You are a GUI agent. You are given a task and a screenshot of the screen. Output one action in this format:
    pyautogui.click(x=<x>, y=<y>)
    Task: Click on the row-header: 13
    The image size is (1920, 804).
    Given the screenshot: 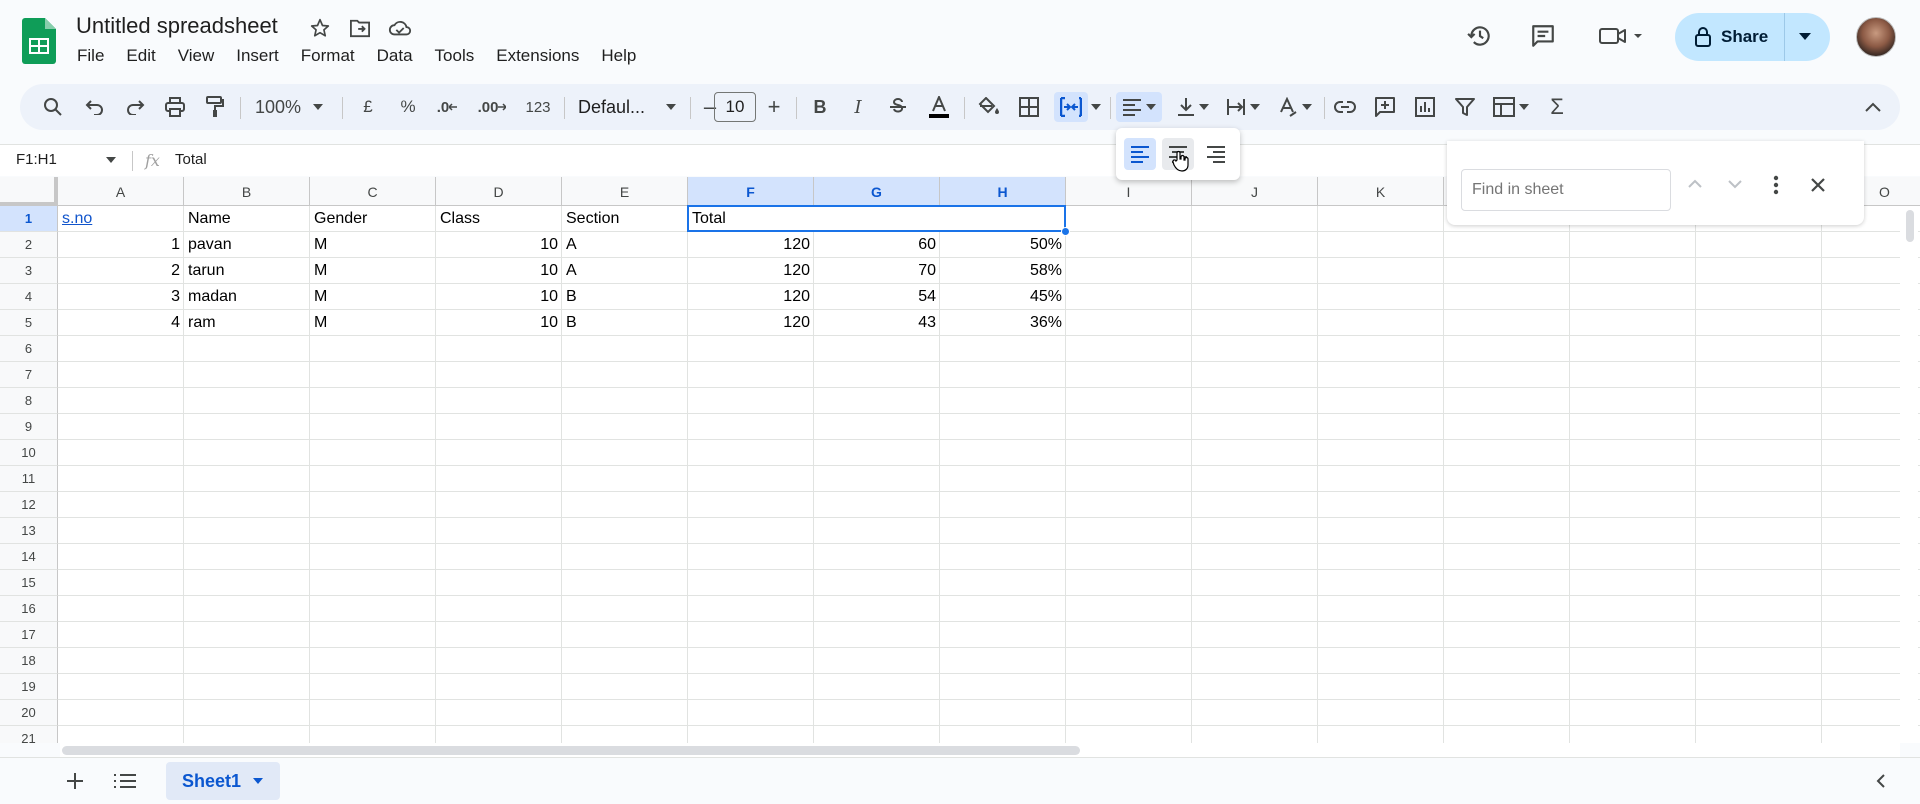 What is the action you would take?
    pyautogui.click(x=29, y=531)
    